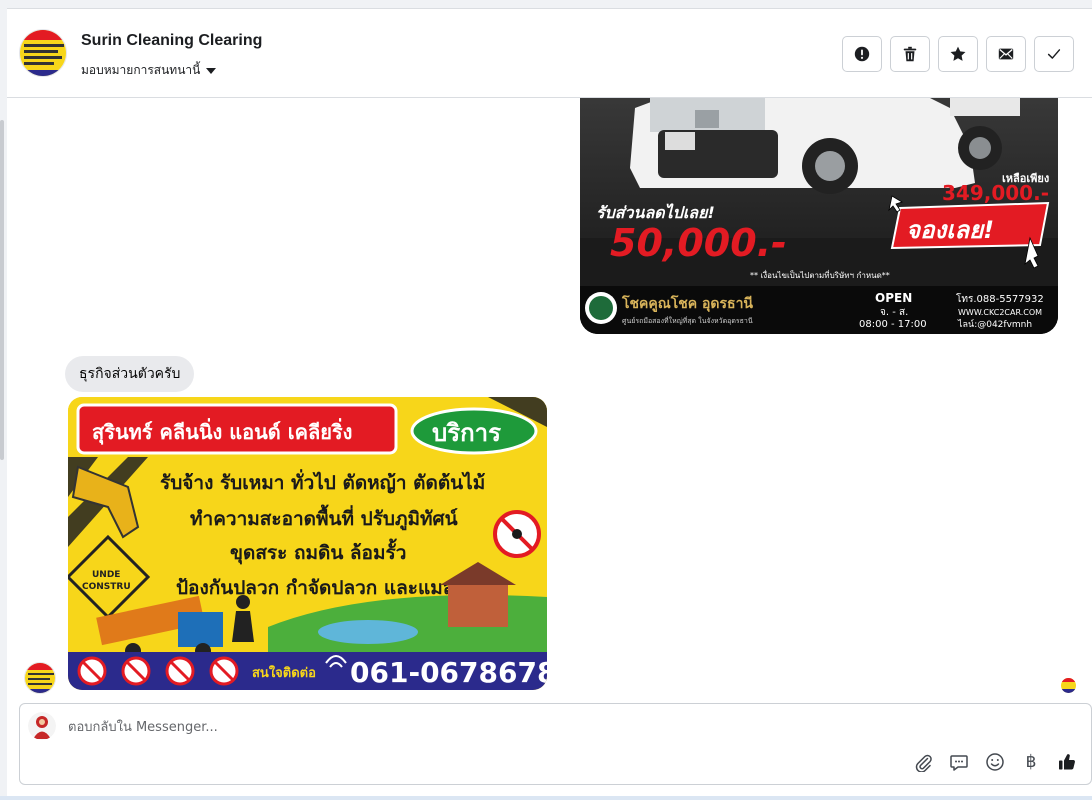 The height and width of the screenshot is (800, 1092). I want to click on smiley-icon, so click(995, 762).